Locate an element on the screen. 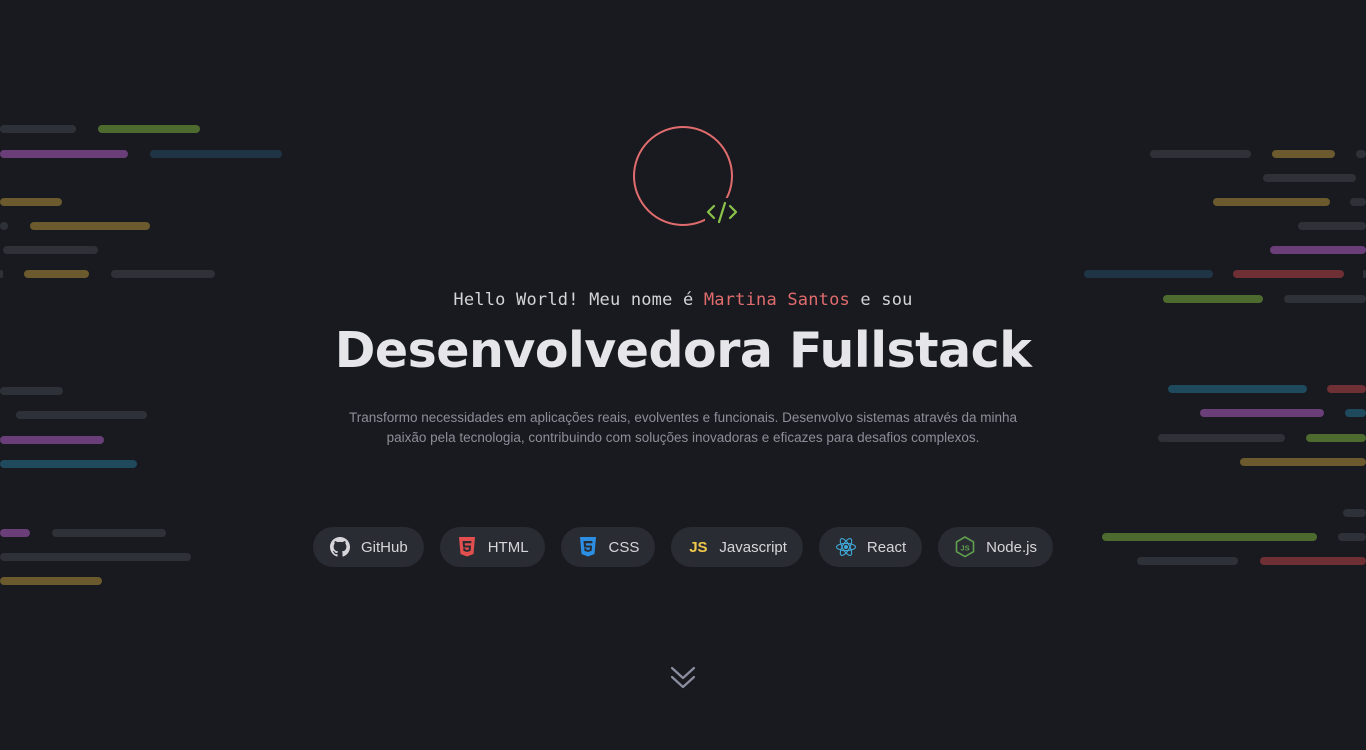  github-icon is located at coordinates (340, 547).